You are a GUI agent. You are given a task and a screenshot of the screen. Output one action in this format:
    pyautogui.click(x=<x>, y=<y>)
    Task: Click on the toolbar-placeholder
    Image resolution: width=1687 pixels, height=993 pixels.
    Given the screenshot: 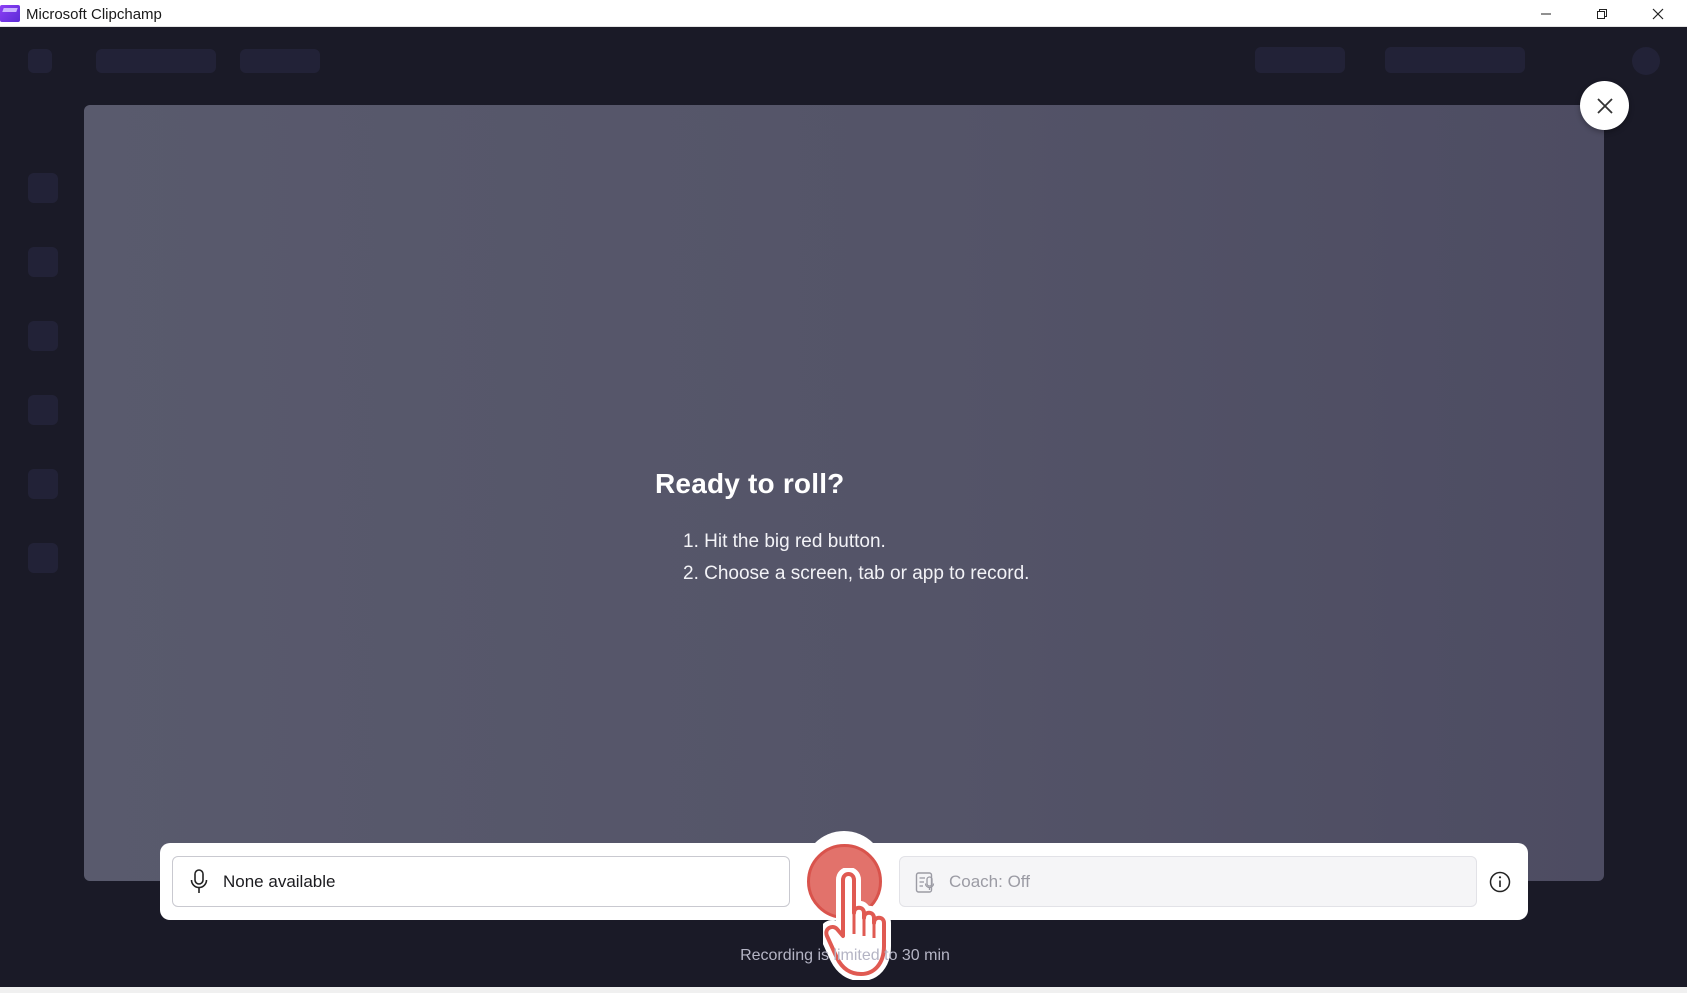 What is the action you would take?
    pyautogui.click(x=280, y=61)
    